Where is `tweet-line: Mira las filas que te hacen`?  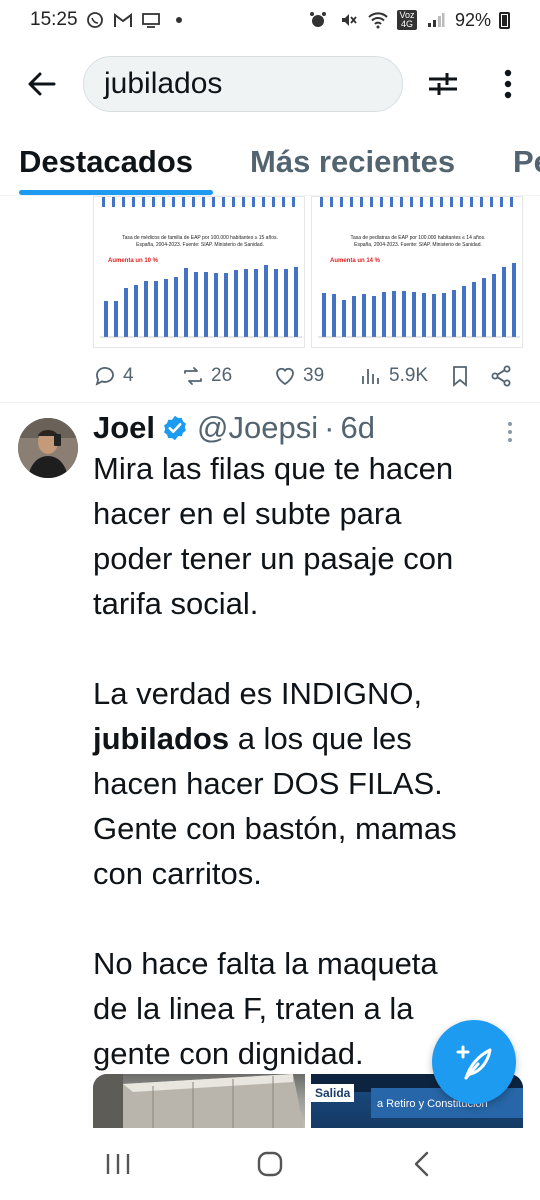 tweet-line: Mira las filas que te hacen is located at coordinates (273, 468).